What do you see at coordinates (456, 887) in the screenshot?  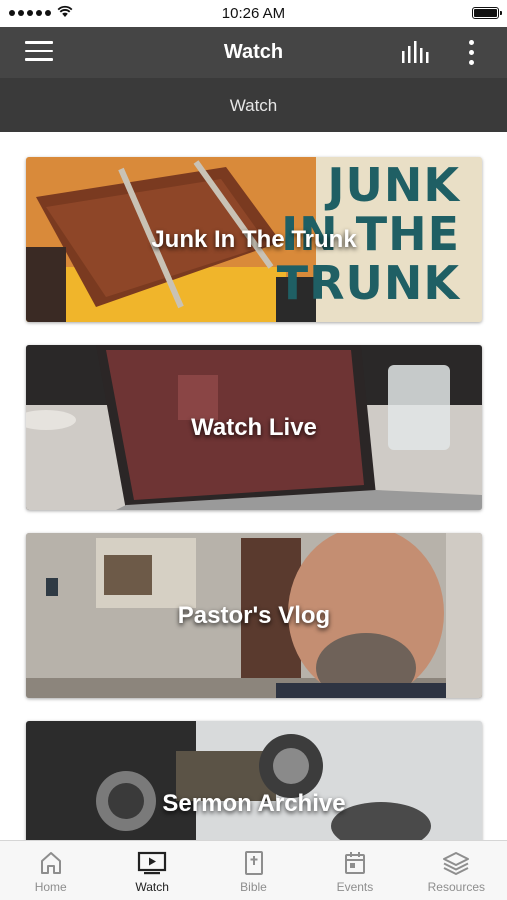 I see `tab-label: Resources` at bounding box center [456, 887].